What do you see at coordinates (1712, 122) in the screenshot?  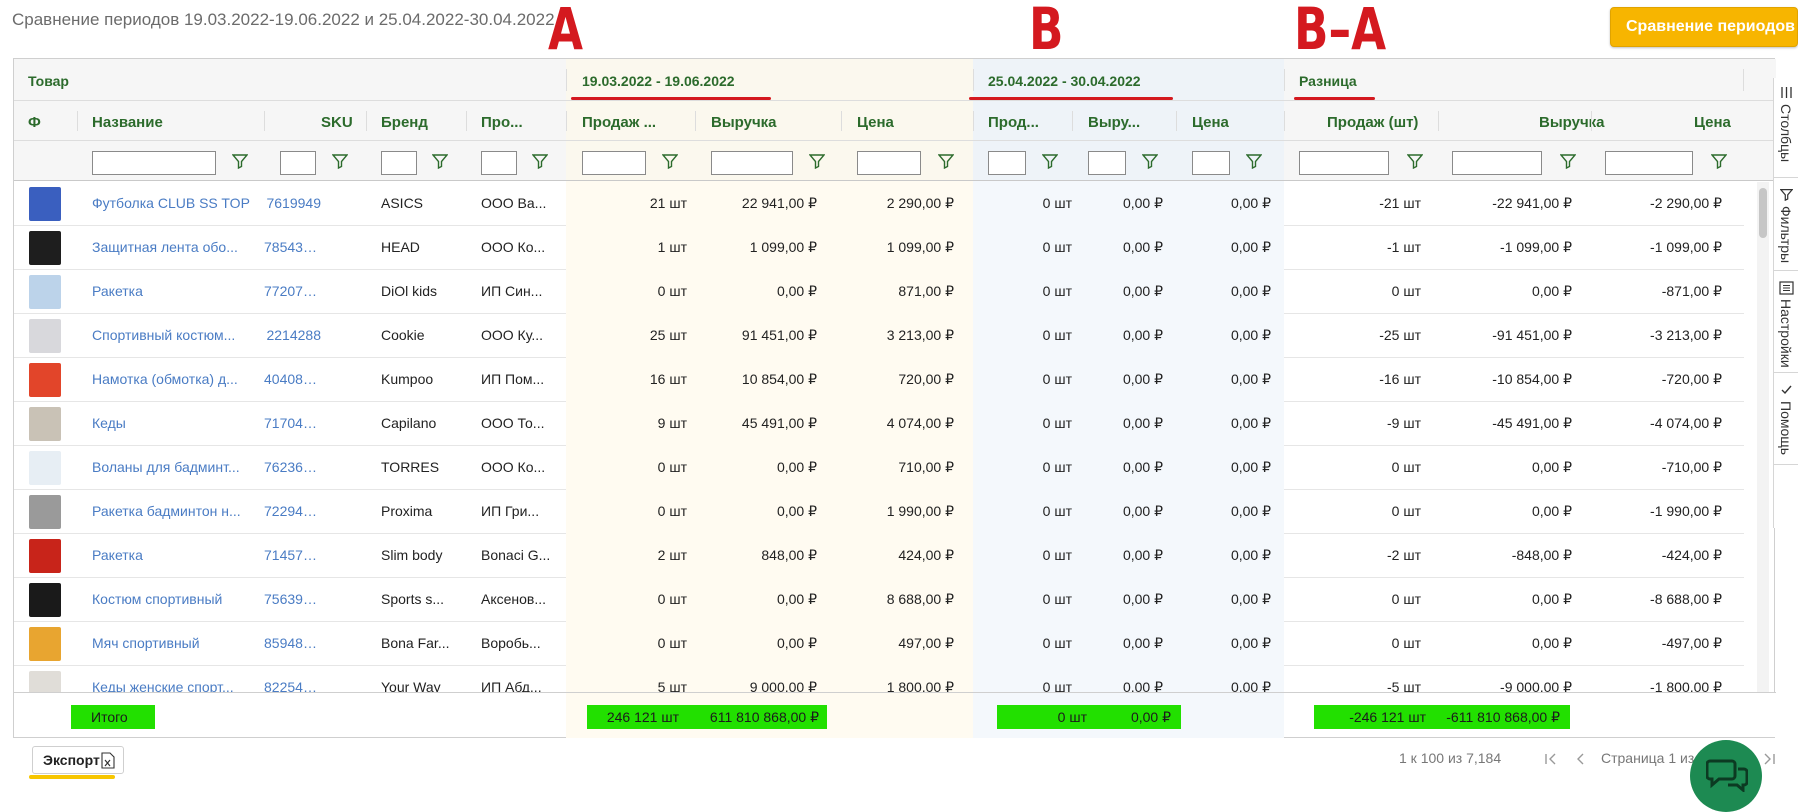 I see `col-d-price: Цена` at bounding box center [1712, 122].